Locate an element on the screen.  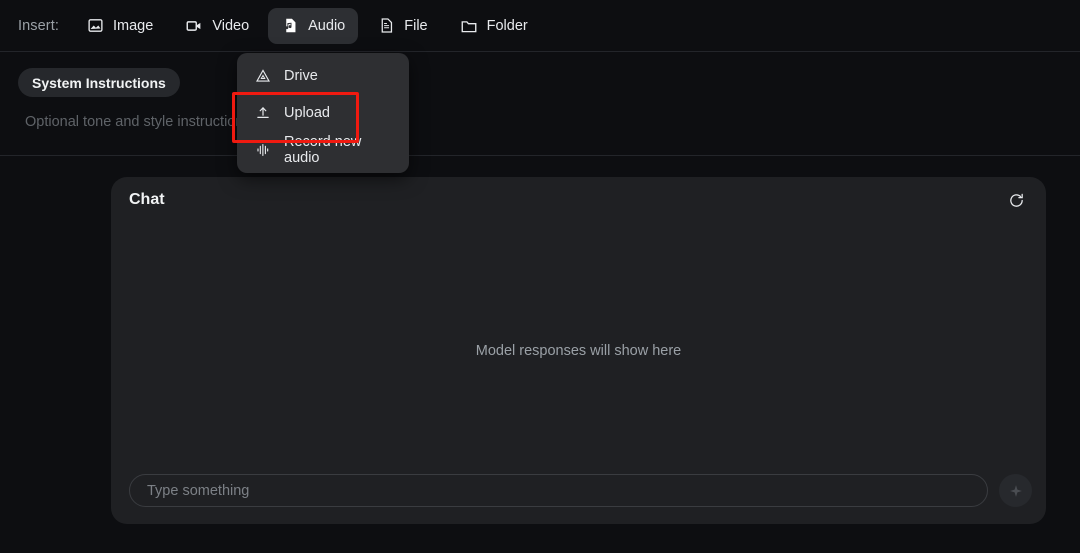
file-icon is located at coordinates (386, 26).